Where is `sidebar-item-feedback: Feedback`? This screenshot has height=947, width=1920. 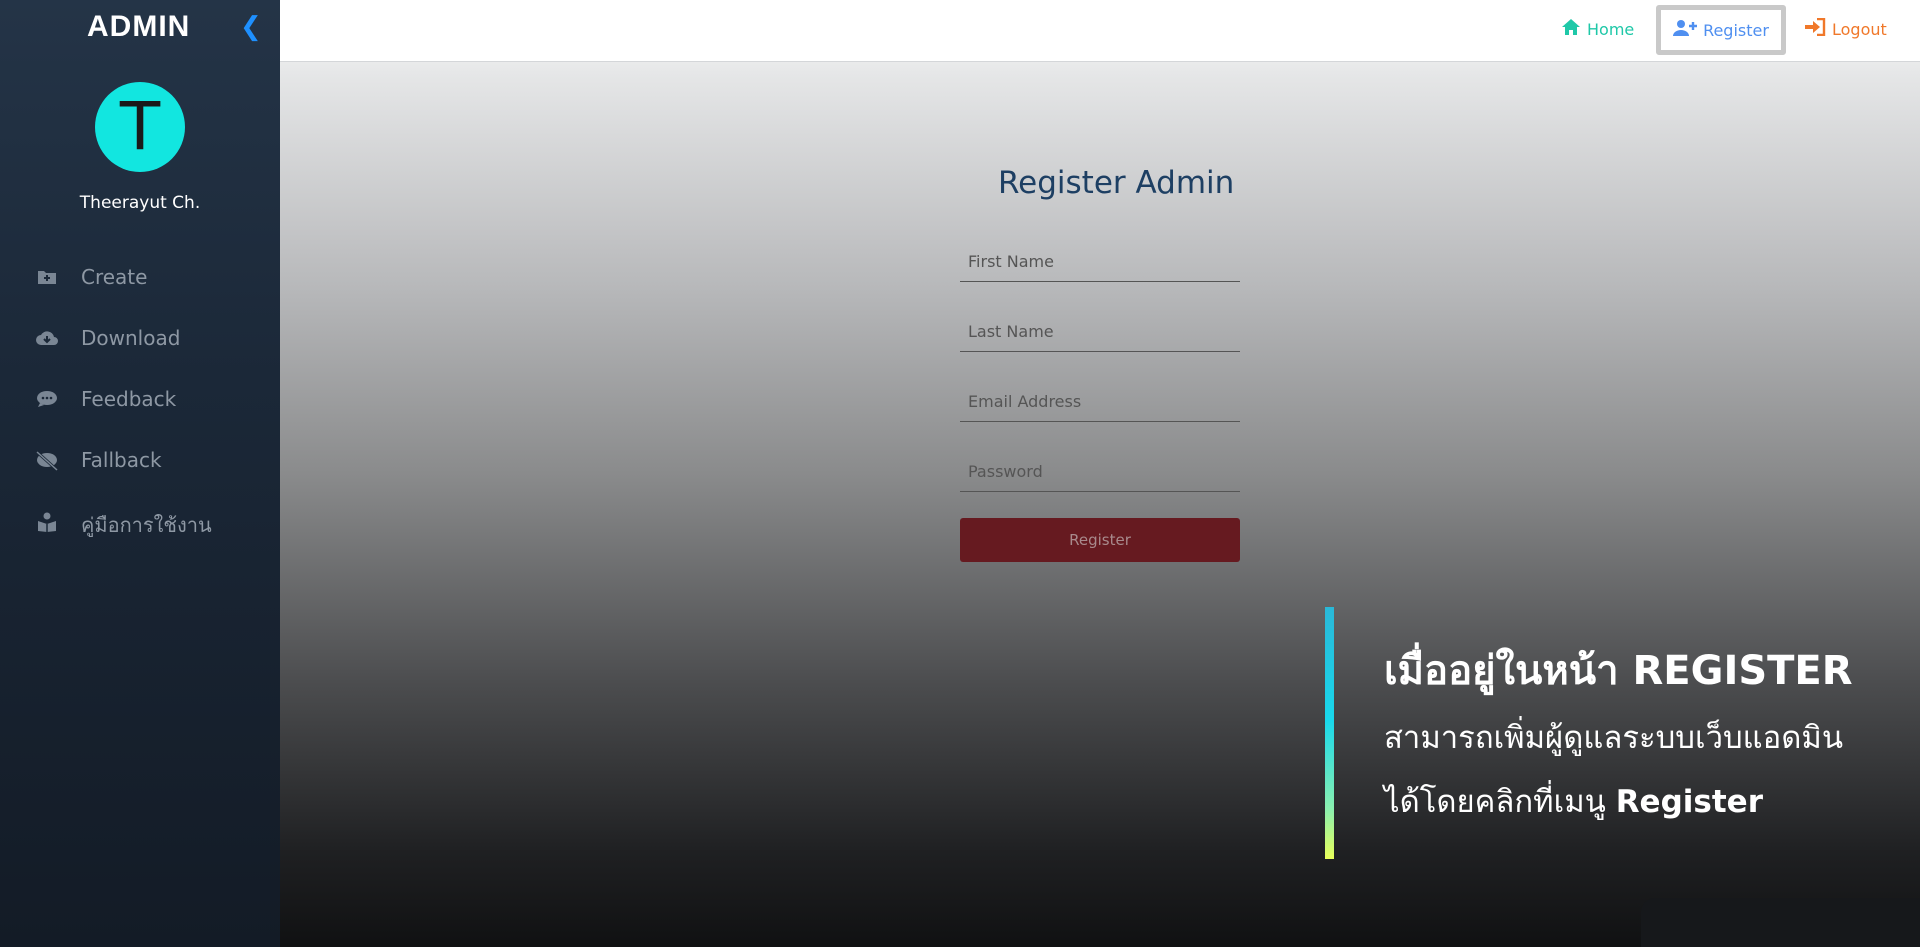
sidebar-item-feedback: Feedback is located at coordinates (140, 400).